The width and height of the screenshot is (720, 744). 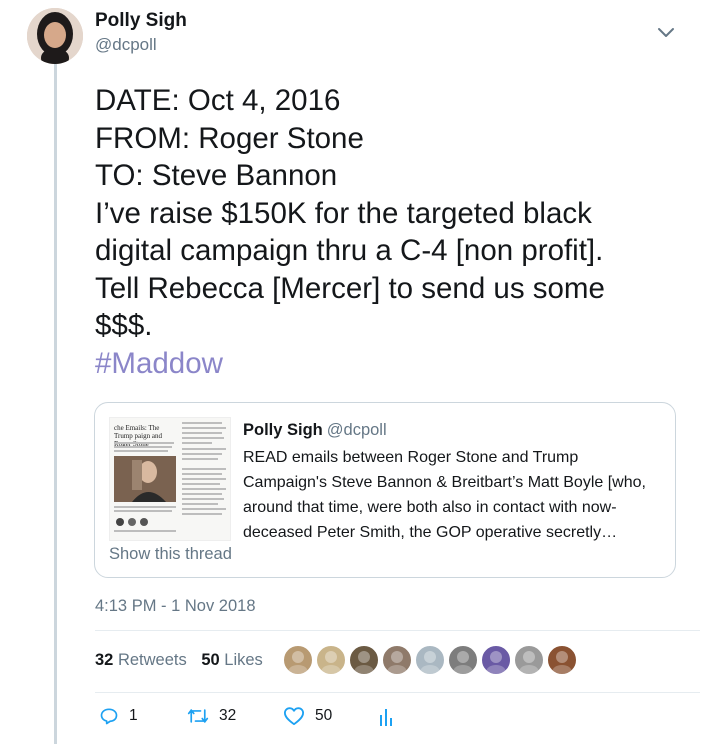 I want to click on flower-avatar, so click(x=331, y=660).